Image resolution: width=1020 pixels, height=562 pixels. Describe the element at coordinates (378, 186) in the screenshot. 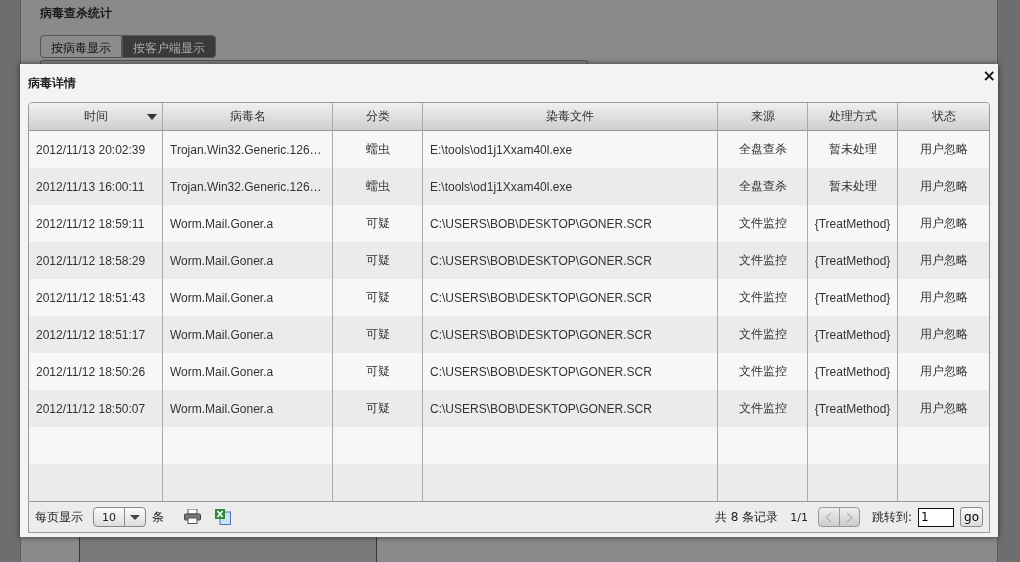

I see `table-cell: 蠕虫` at that location.